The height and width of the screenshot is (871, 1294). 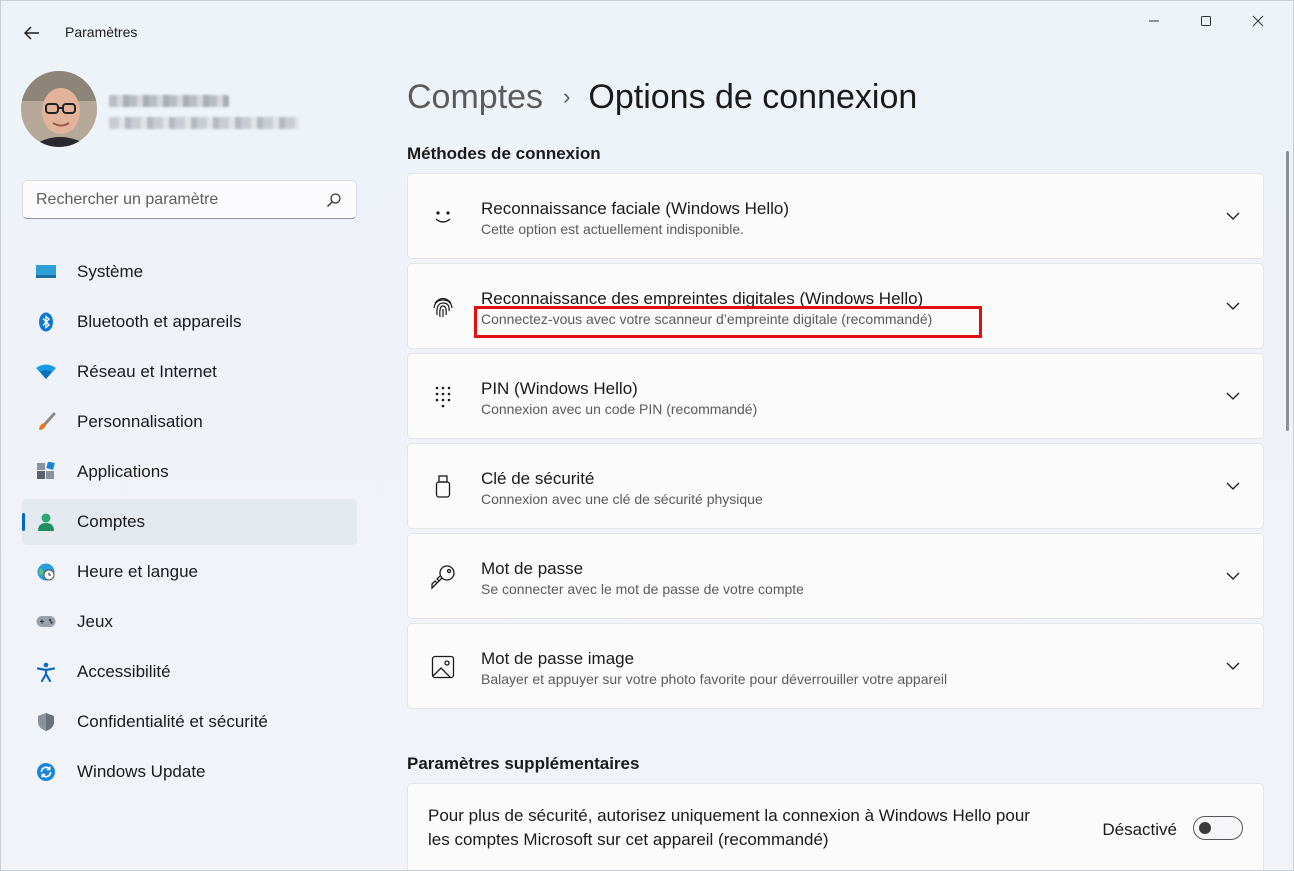 I want to click on sidebar-item-jeux: Jeux, so click(x=189, y=622).